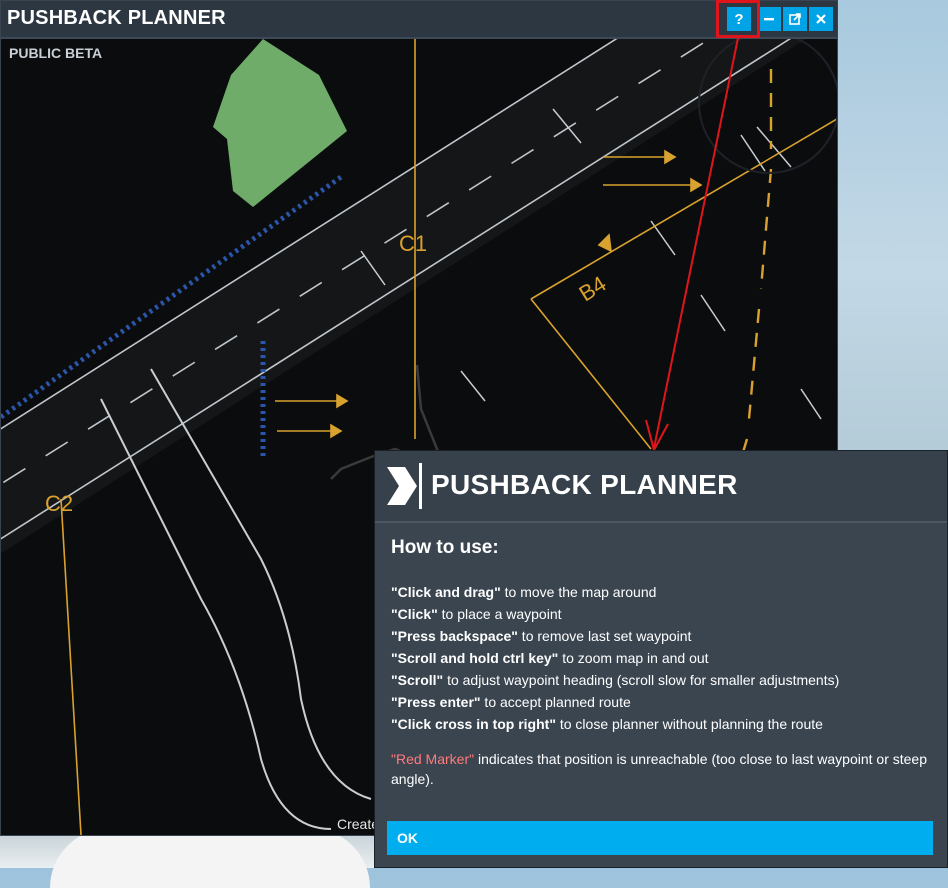  I want to click on window-title: PUSHBACK PLANNER, so click(116, 18).